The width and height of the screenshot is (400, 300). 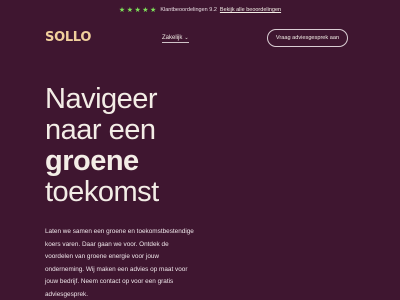 What do you see at coordinates (188, 10) in the screenshot?
I see `rating-score-text: Klantbeoordelingen 9.2` at bounding box center [188, 10].